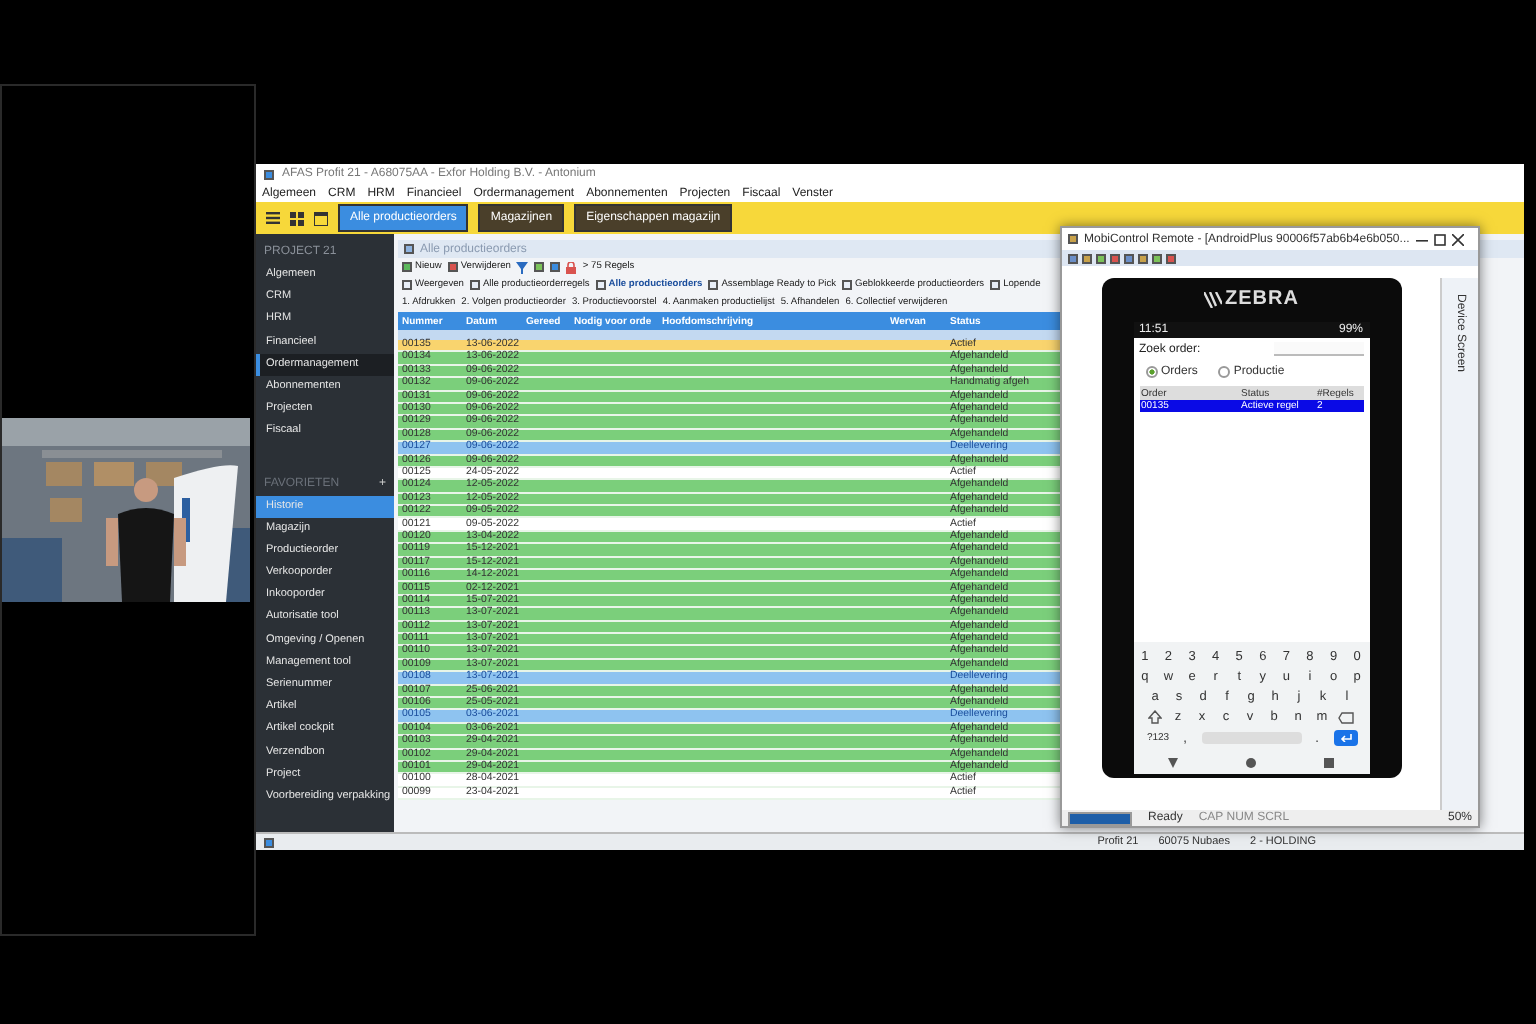  I want to click on enter-icon, so click(1345, 738).